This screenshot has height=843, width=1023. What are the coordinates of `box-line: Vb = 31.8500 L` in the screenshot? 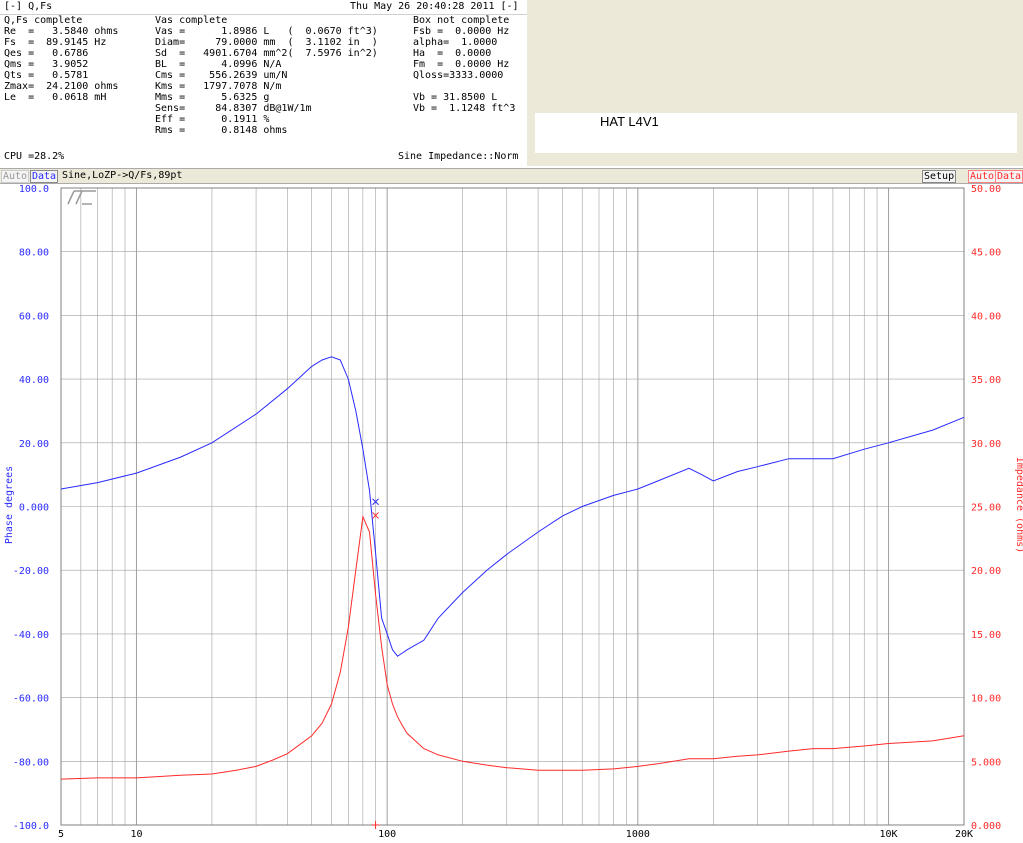 It's located at (455, 97).